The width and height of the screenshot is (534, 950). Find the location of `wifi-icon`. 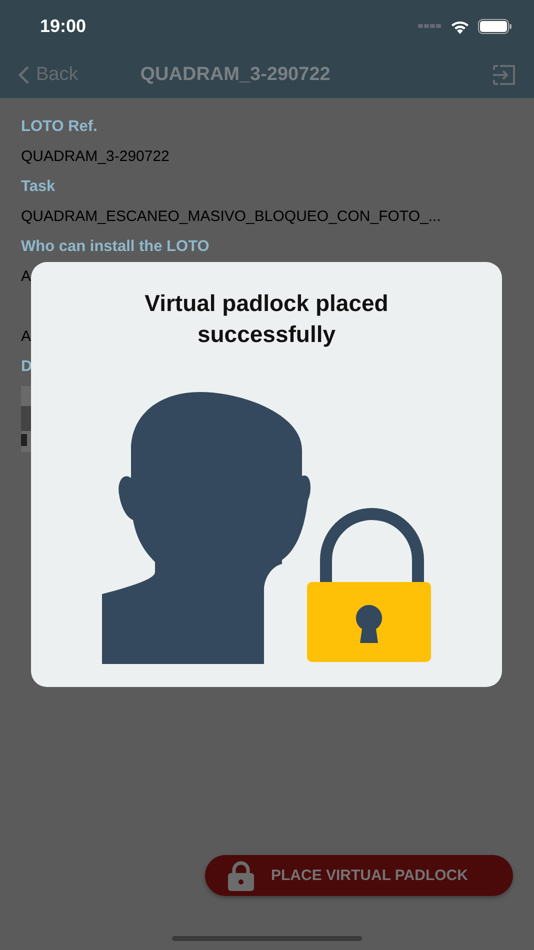

wifi-icon is located at coordinates (460, 26).